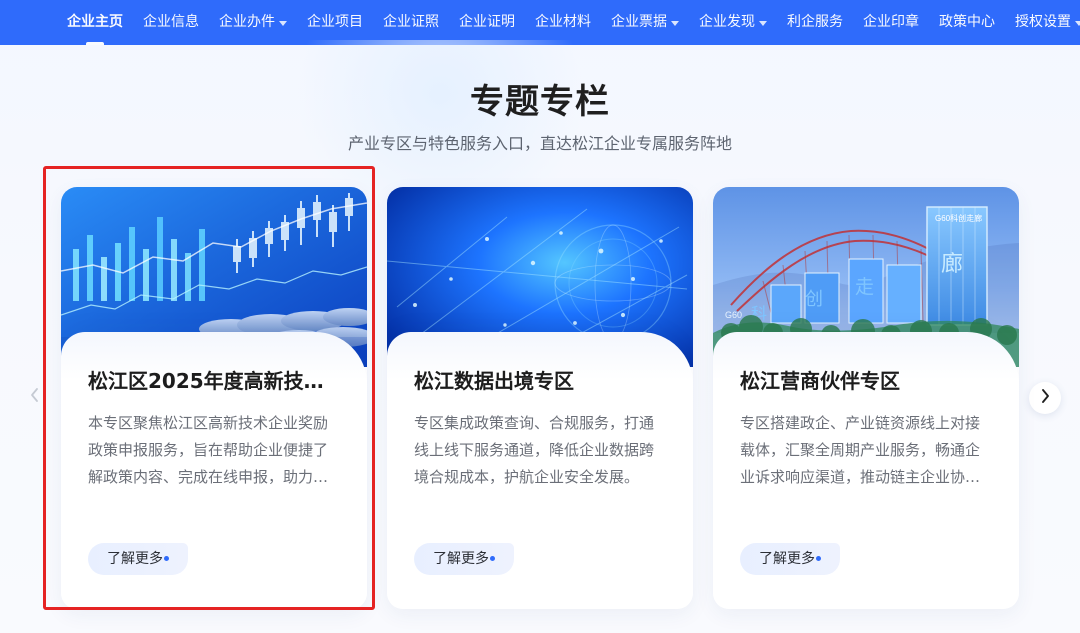  What do you see at coordinates (814, 299) in the screenshot?
I see `g60-char: 创` at bounding box center [814, 299].